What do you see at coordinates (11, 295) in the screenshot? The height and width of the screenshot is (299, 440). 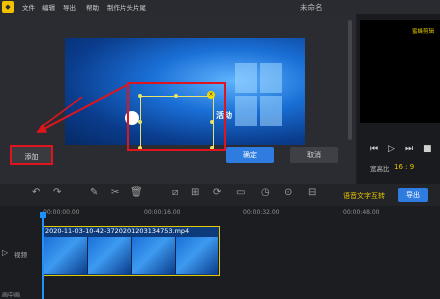 I see `pip-track-label: 画中画` at bounding box center [11, 295].